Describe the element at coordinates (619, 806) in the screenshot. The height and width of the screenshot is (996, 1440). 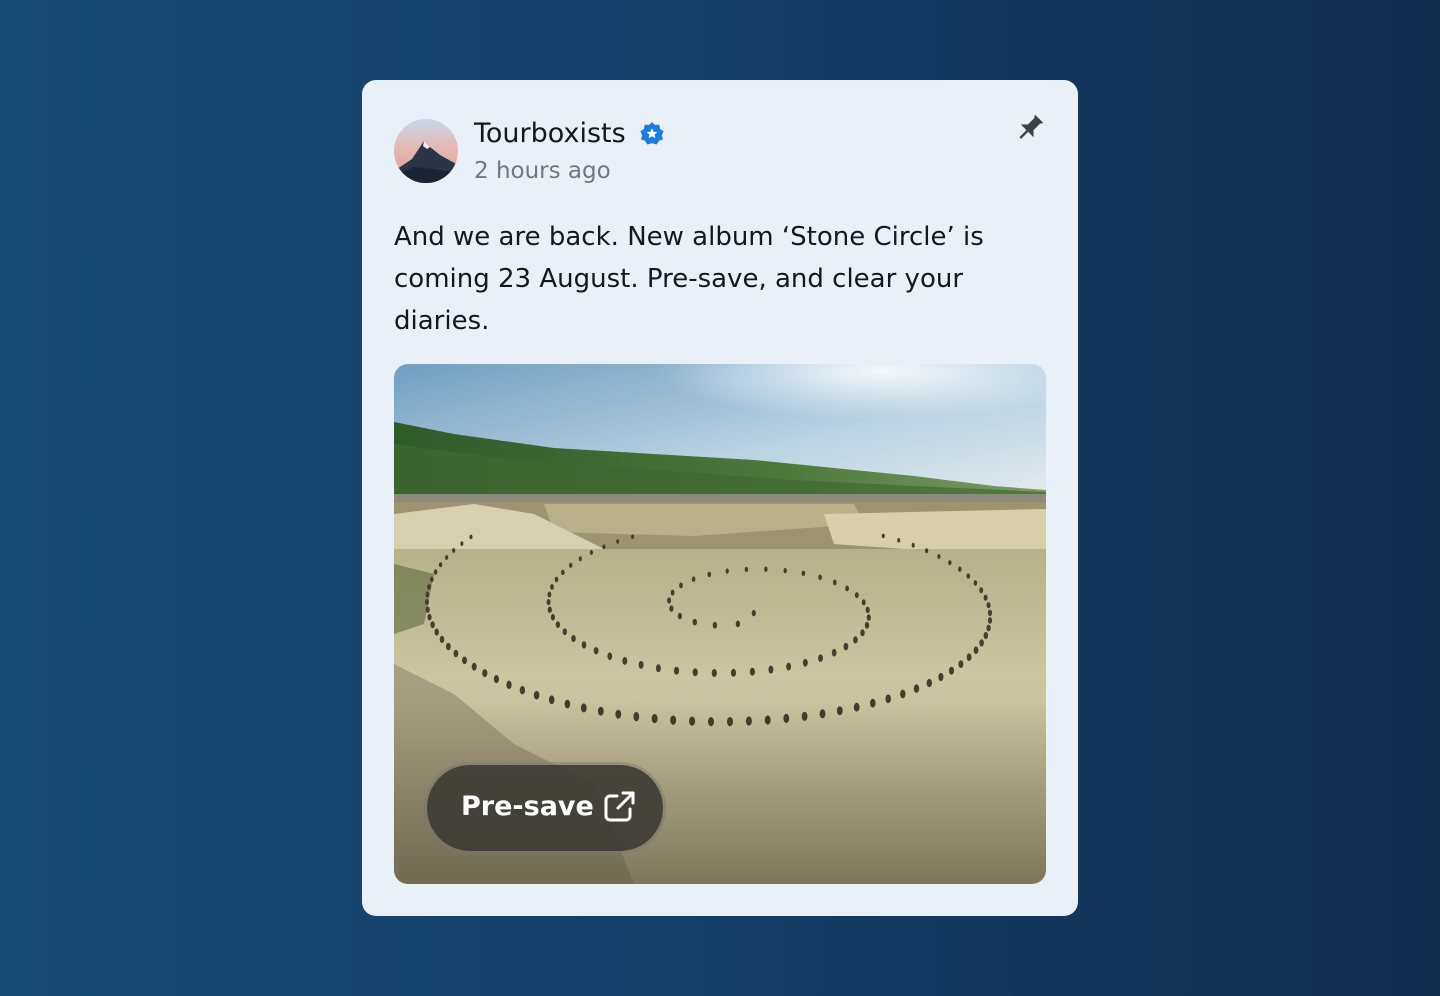
I see `external-link-icon` at that location.